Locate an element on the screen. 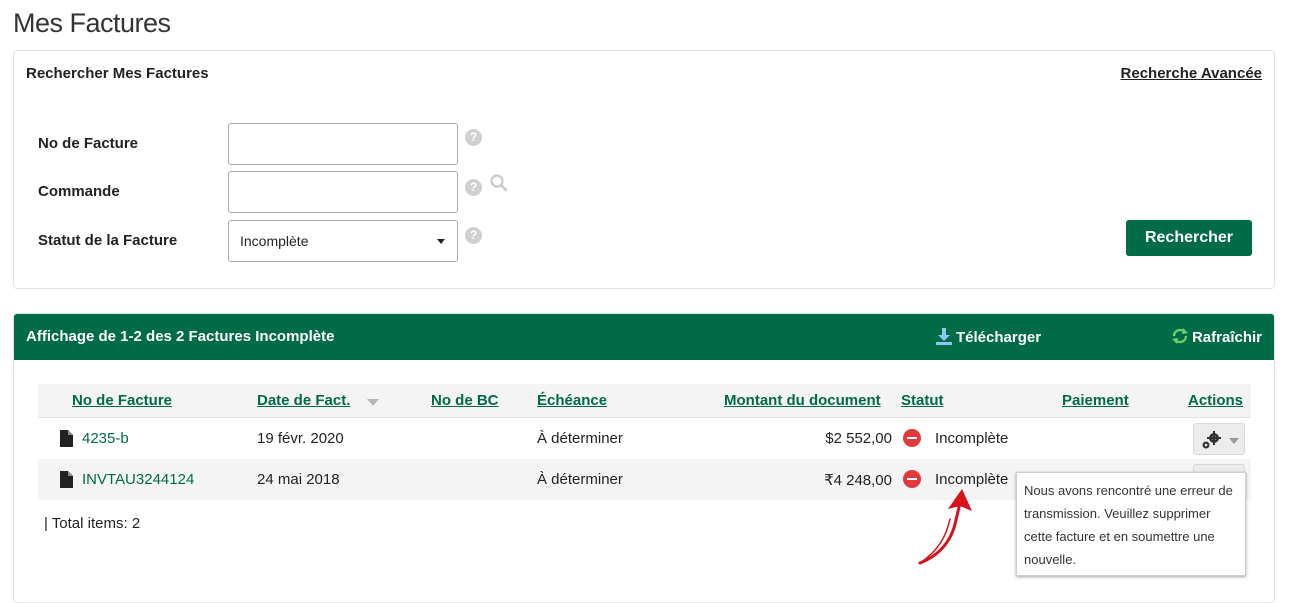 This screenshot has width=1289, height=603. refresh-icon is located at coordinates (1180, 338).